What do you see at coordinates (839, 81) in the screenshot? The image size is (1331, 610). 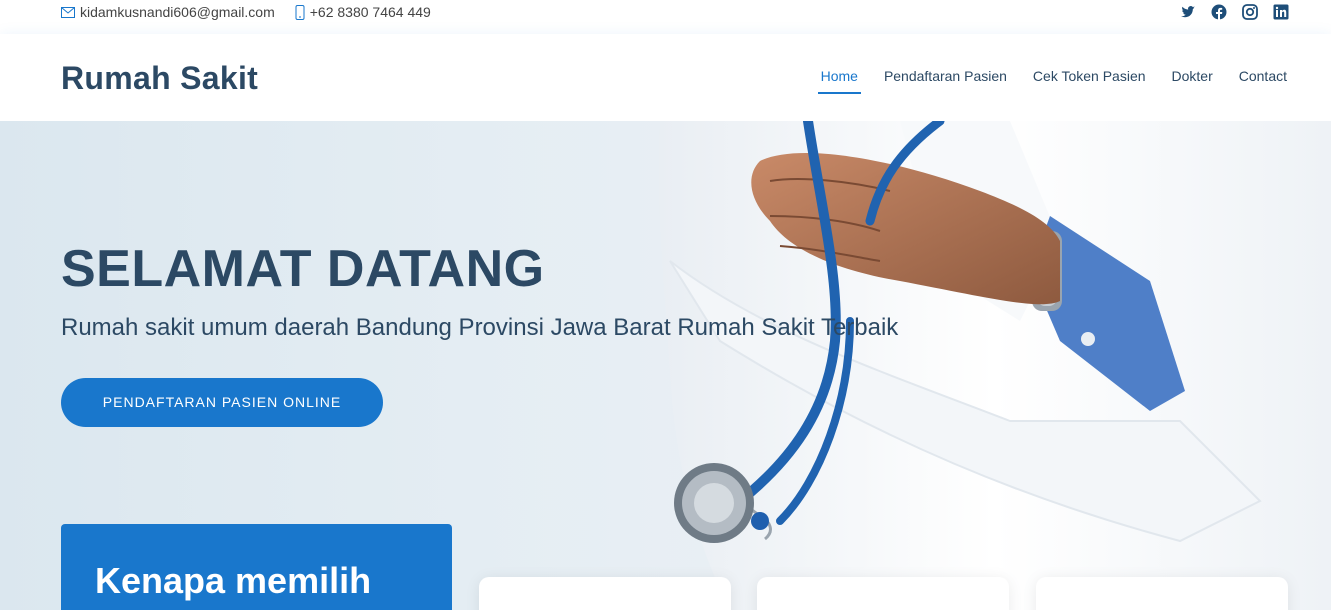 I see `nav-home: Home` at bounding box center [839, 81].